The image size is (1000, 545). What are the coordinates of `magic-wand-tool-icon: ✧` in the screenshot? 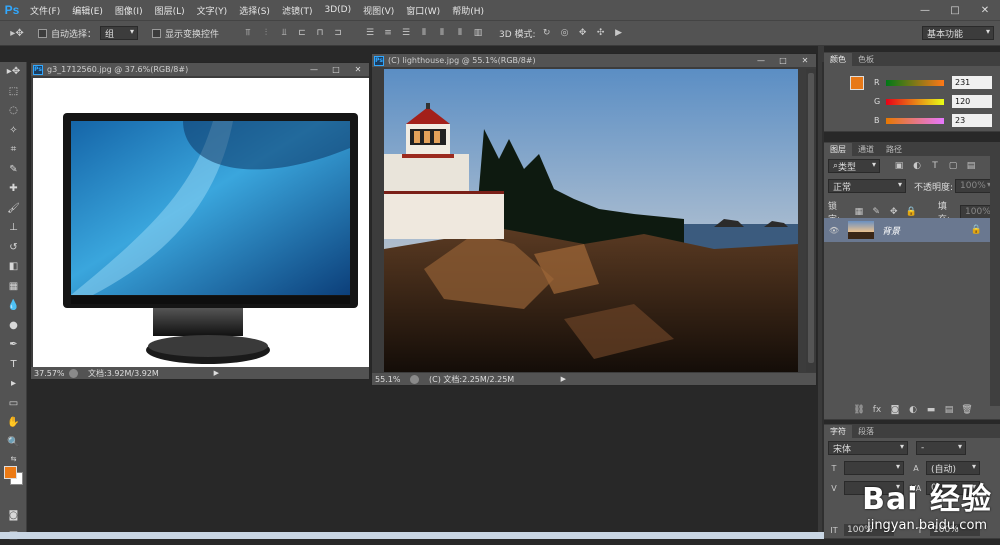 It's located at (13, 131).